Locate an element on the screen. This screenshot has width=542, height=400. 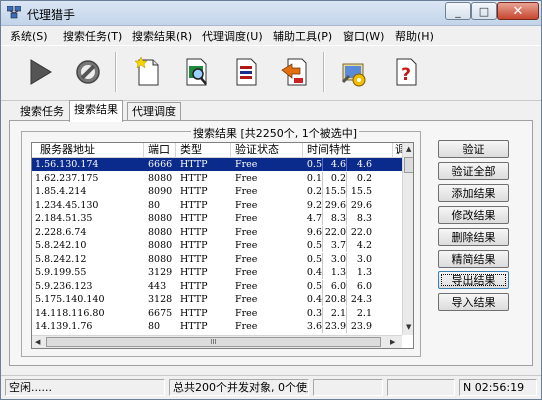
stop-button is located at coordinates (88, 72).